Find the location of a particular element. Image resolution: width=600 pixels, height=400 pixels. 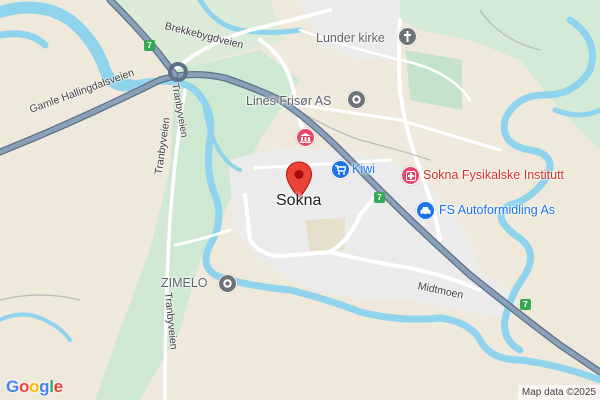

church-icon is located at coordinates (407, 36).